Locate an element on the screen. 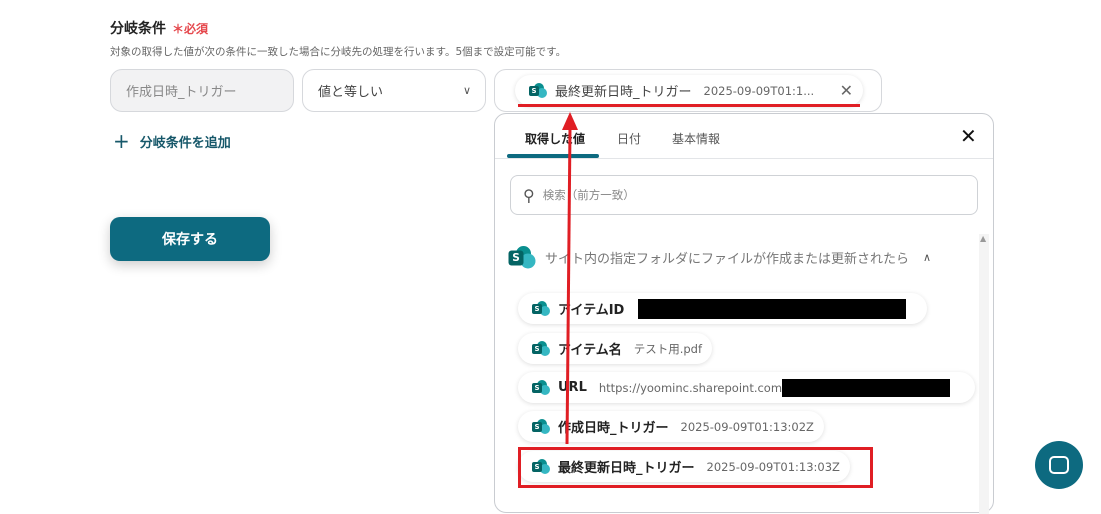  arrow-shaft is located at coordinates (568, 286).